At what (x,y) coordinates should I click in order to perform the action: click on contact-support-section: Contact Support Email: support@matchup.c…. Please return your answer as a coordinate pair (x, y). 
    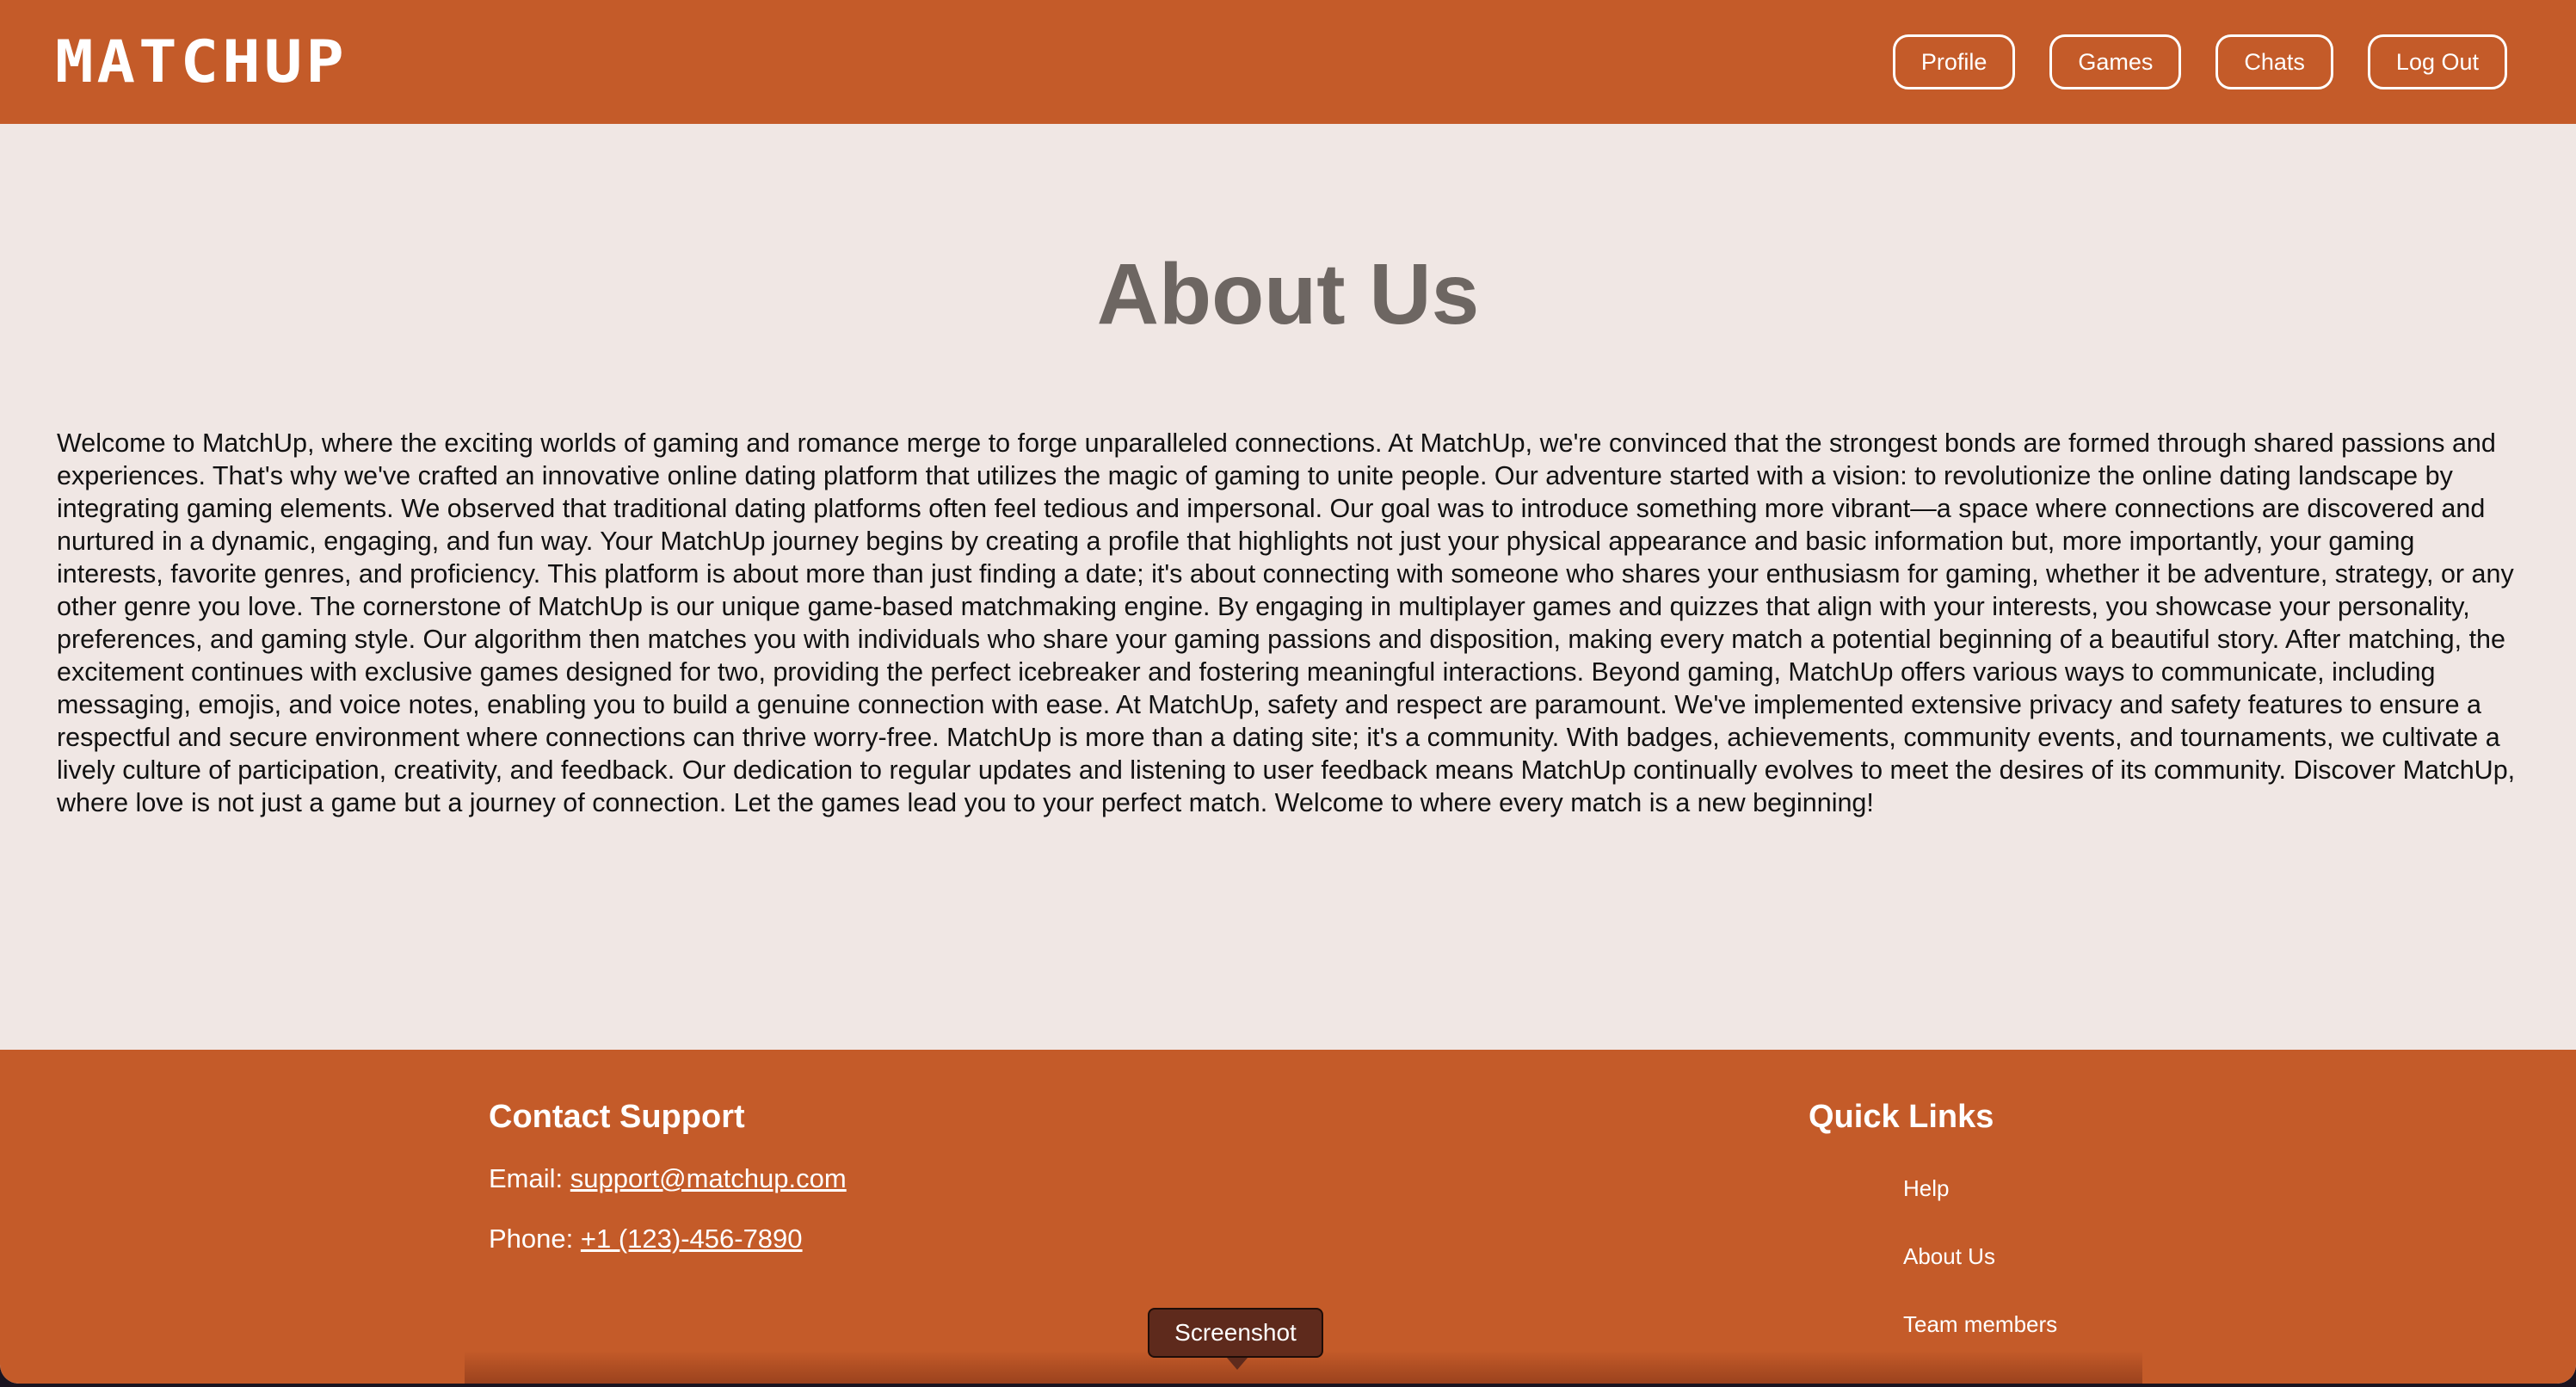
    Looking at the image, I should click on (668, 1177).